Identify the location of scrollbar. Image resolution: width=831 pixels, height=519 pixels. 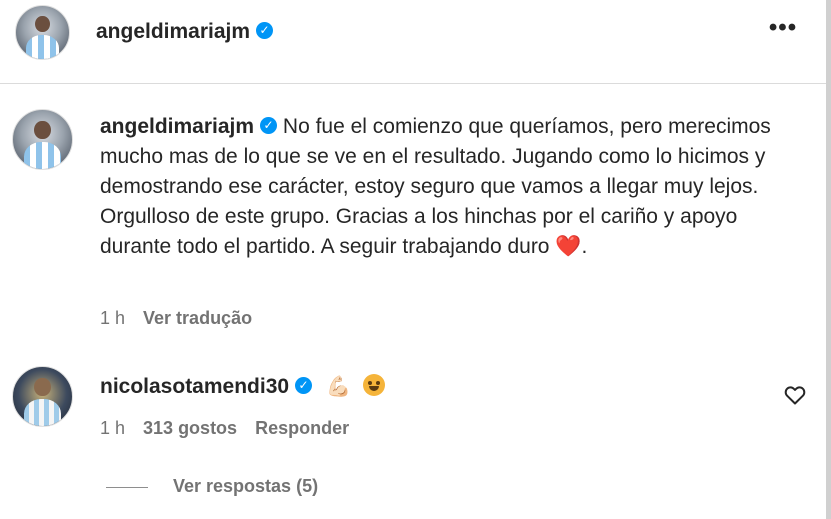
(828, 259).